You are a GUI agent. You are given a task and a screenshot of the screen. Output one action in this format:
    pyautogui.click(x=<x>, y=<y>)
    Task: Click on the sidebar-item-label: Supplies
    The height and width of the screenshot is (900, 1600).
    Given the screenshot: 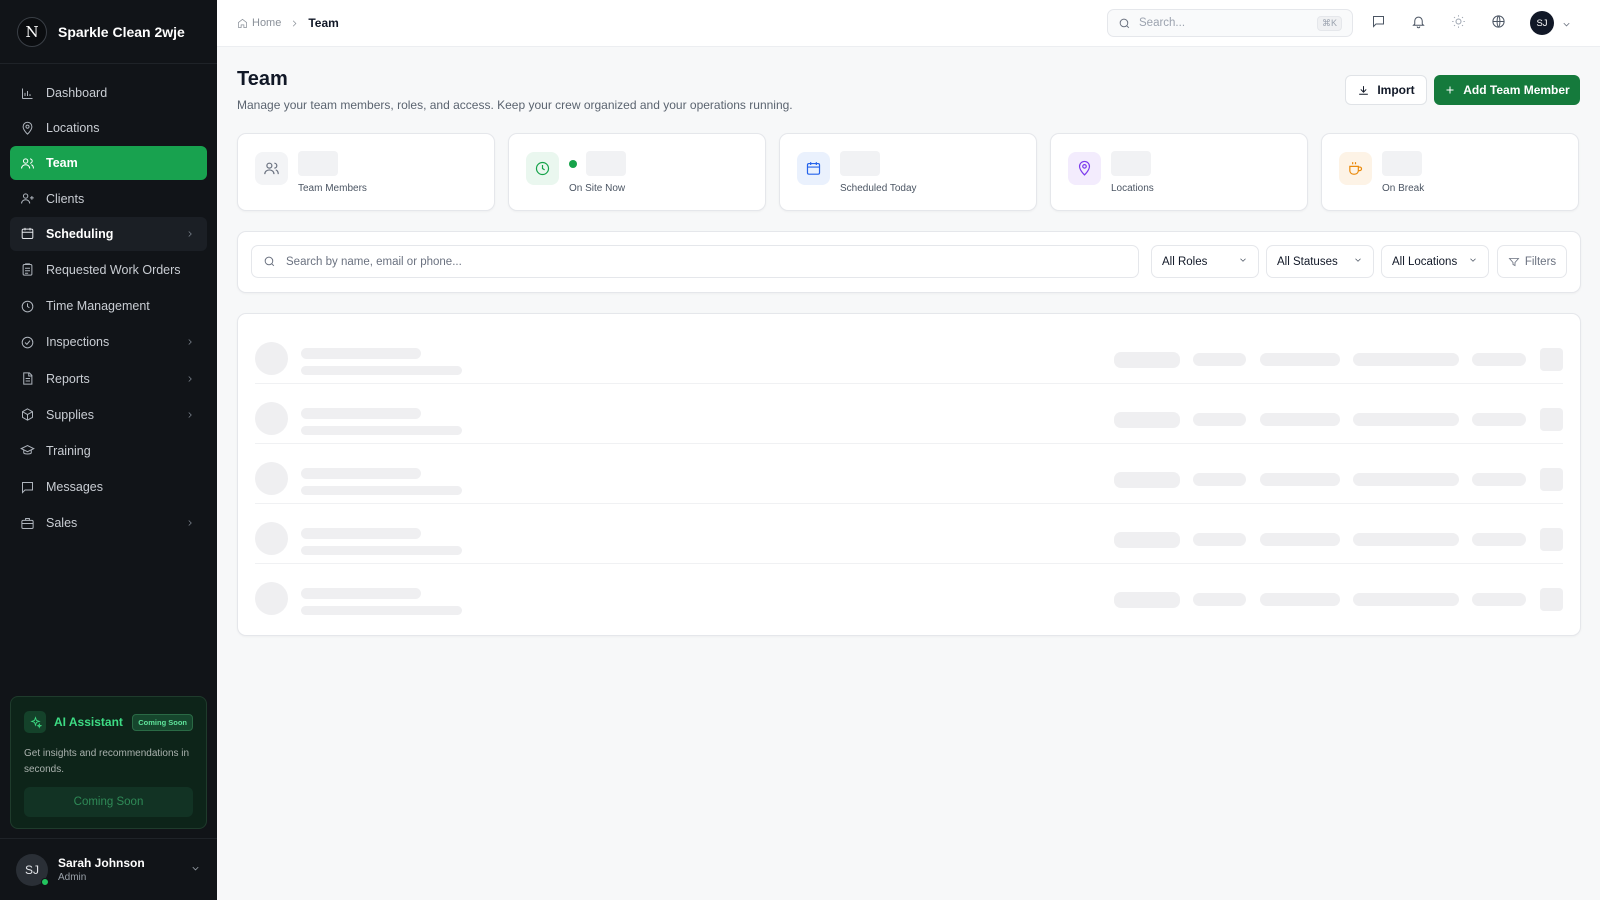 What is the action you would take?
    pyautogui.click(x=70, y=414)
    